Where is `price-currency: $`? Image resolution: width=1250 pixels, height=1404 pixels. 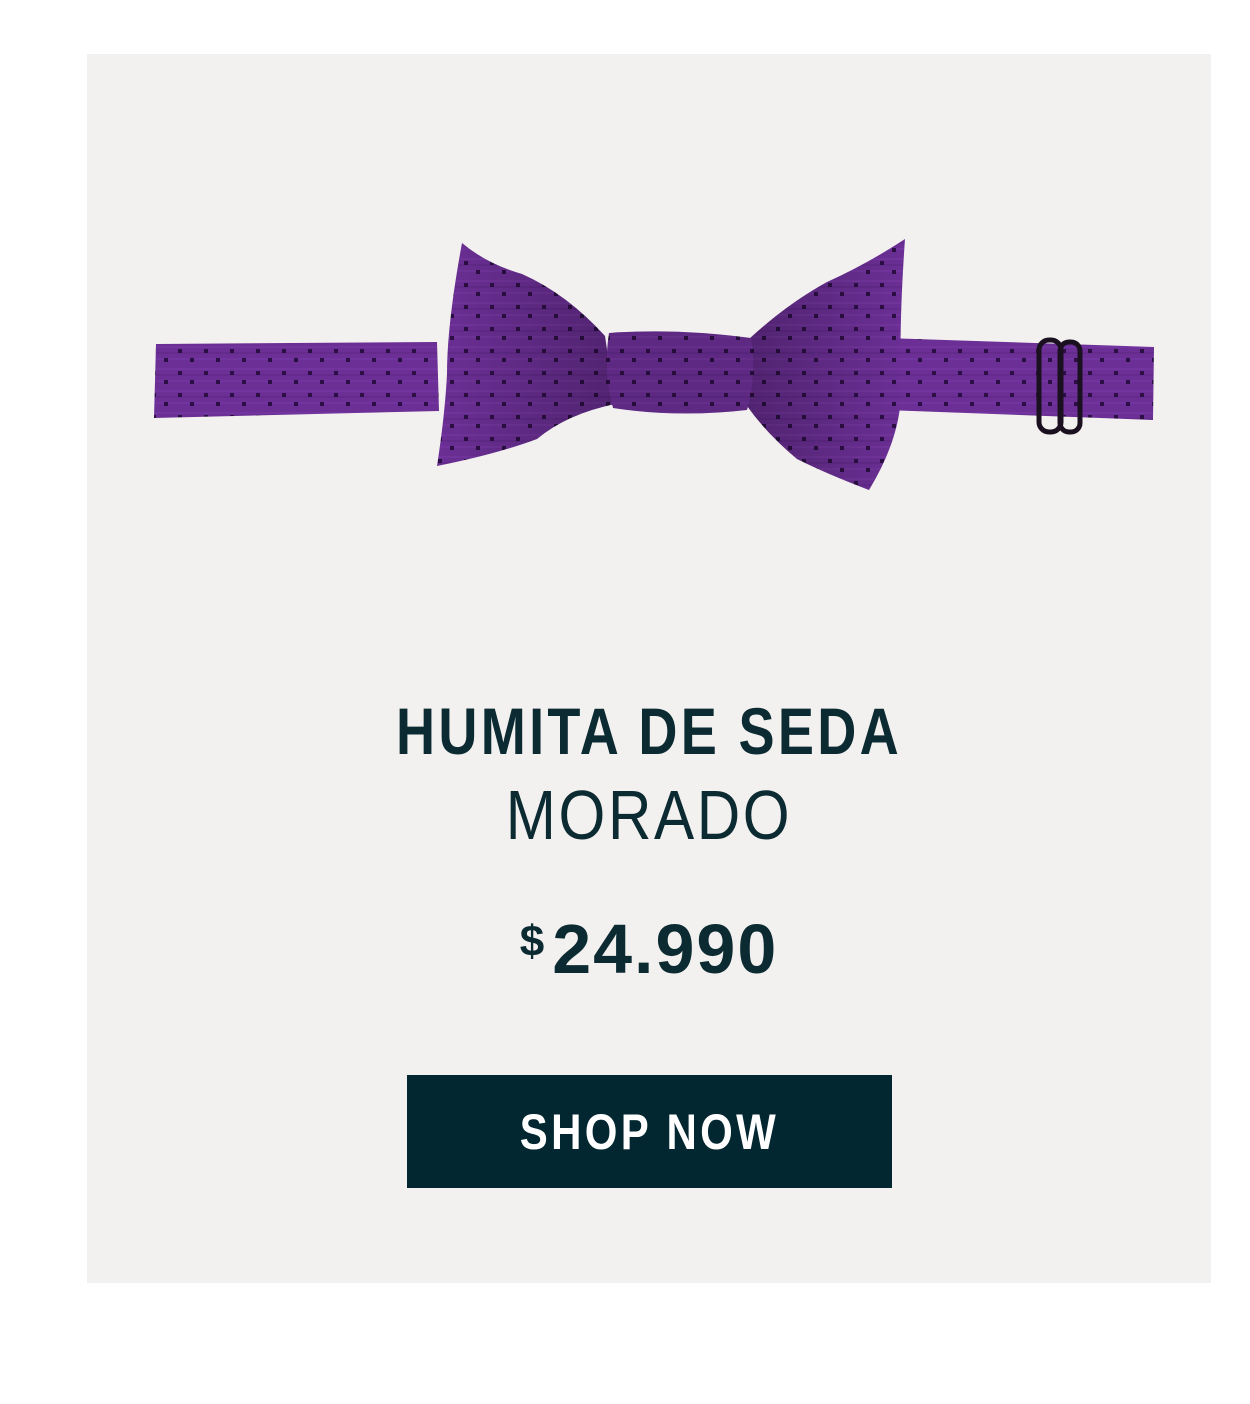 price-currency: $ is located at coordinates (532, 941).